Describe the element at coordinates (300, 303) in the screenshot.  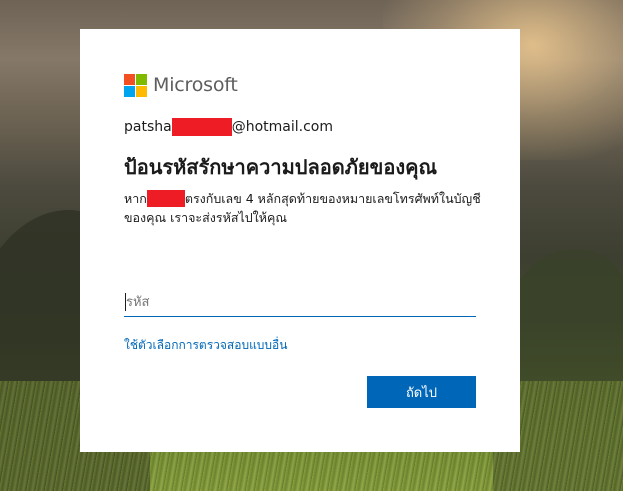
I see `security-code-input` at that location.